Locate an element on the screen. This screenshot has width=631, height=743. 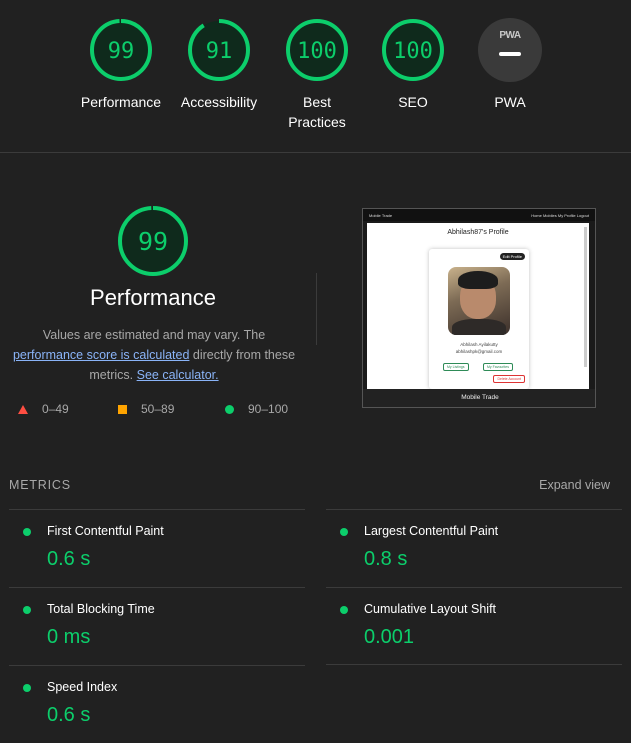
metric-label: Cumulative Layout Shift is located at coordinates (430, 609).